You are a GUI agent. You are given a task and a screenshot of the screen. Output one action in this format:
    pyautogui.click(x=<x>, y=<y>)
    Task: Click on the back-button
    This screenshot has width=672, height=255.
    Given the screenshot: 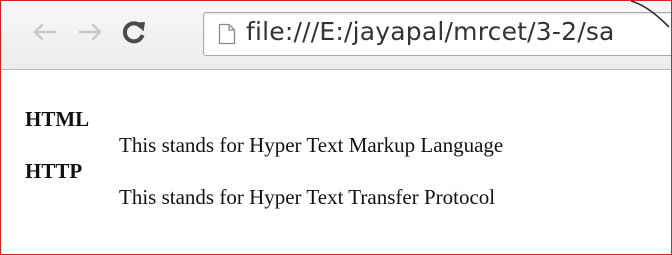 What is the action you would take?
    pyautogui.click(x=44, y=32)
    